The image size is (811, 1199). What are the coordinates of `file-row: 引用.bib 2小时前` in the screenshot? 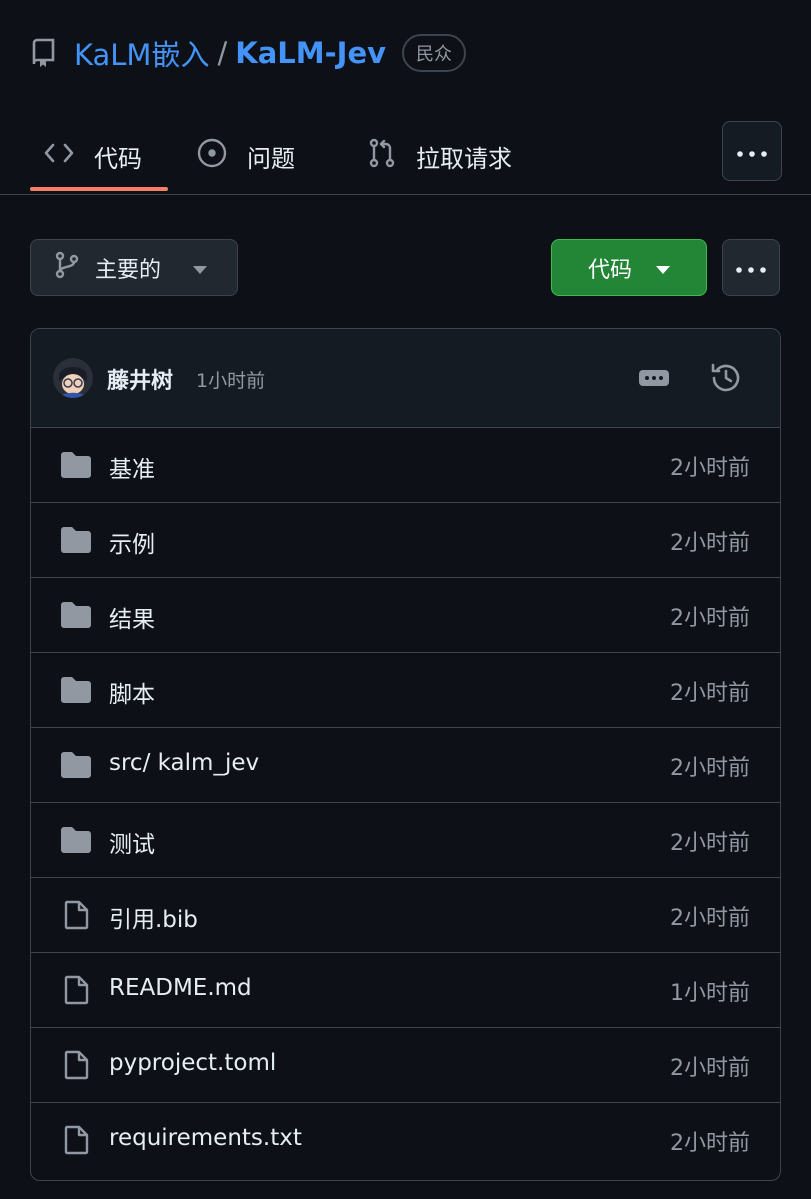 It's located at (405, 915).